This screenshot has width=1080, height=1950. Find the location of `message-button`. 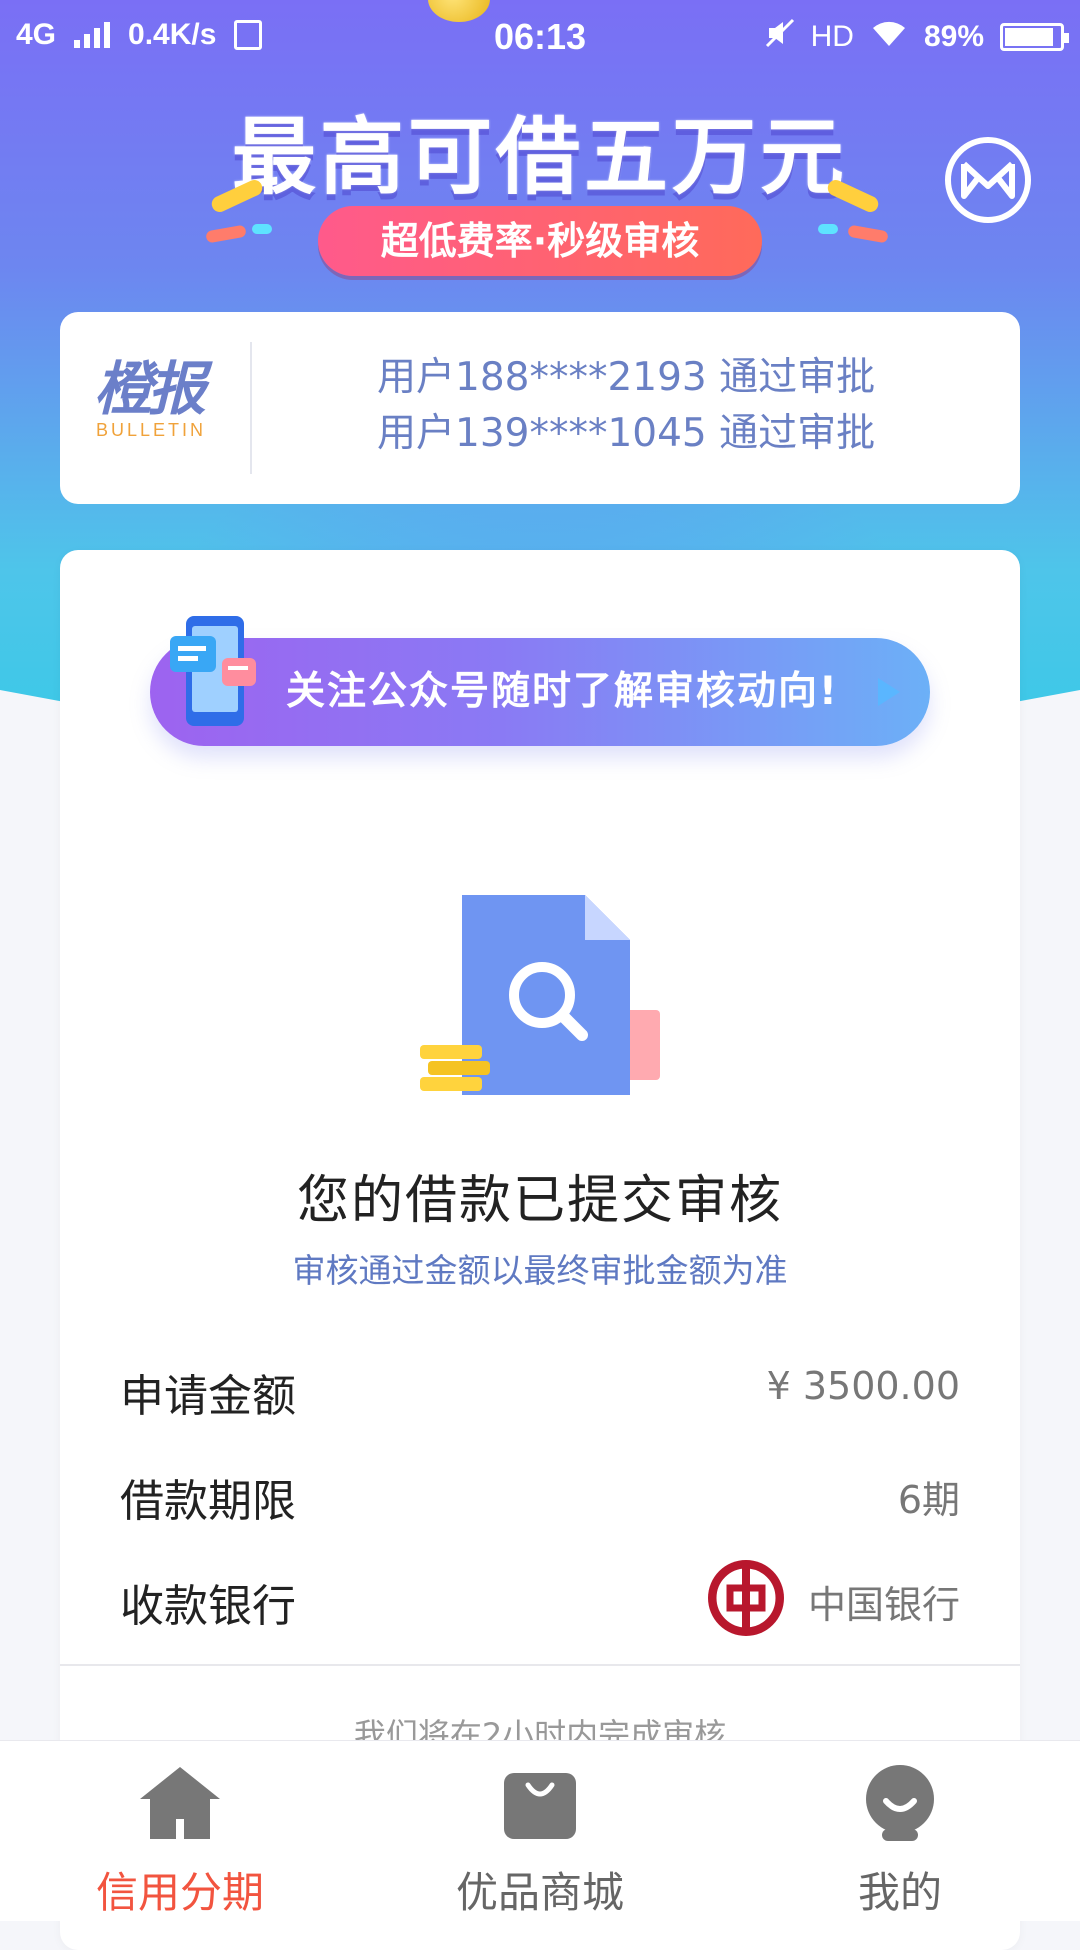

message-button is located at coordinates (988, 180).